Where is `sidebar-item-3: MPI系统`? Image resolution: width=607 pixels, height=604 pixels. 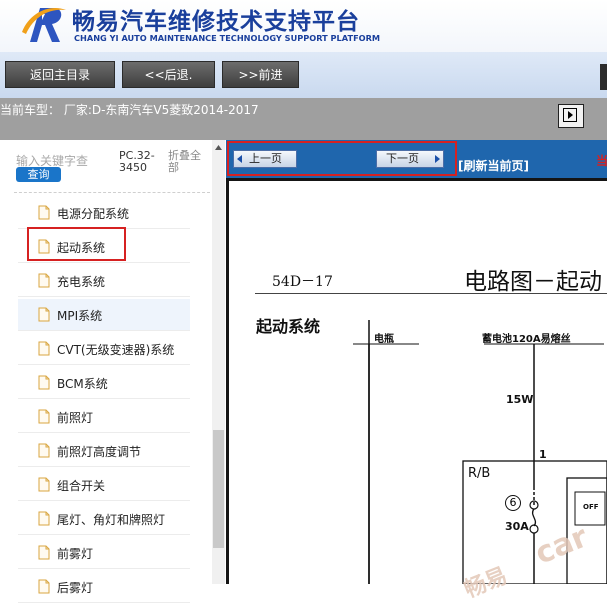
sidebar-item-3: MPI系统 is located at coordinates (104, 315).